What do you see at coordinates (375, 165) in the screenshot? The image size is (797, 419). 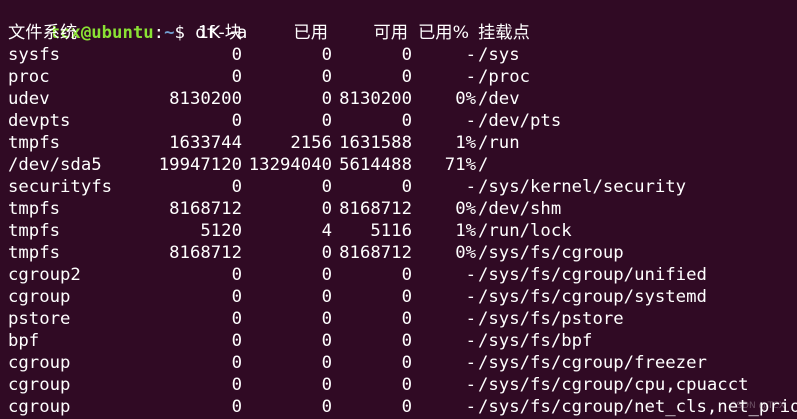 I see `cell-available: 5614488` at bounding box center [375, 165].